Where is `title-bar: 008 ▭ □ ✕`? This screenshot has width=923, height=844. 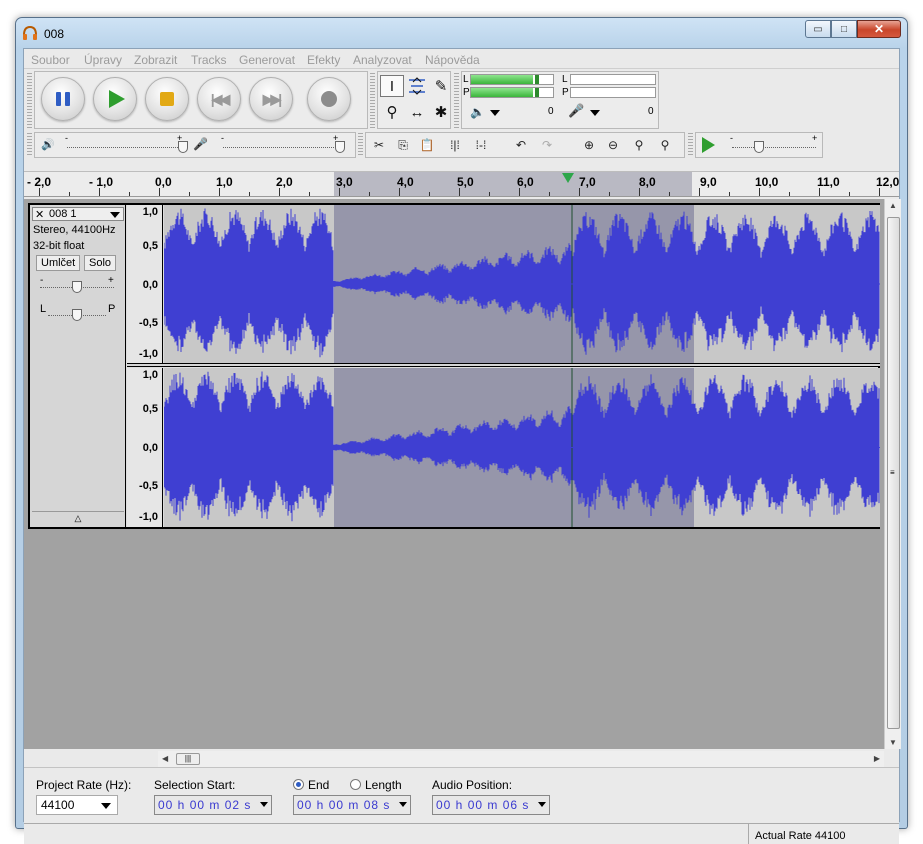 title-bar: 008 ▭ □ ✕ is located at coordinates (461, 33).